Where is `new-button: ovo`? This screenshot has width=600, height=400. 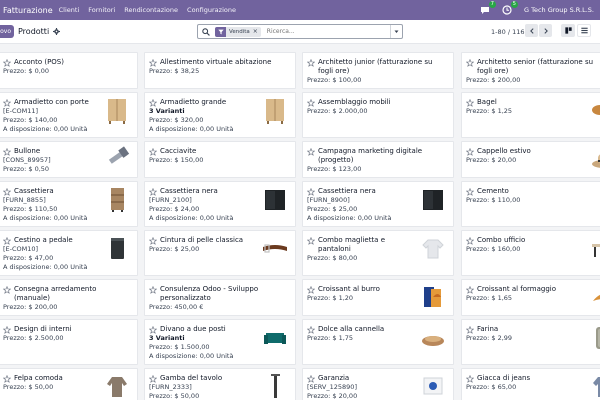
new-button: ovo is located at coordinates (7, 31).